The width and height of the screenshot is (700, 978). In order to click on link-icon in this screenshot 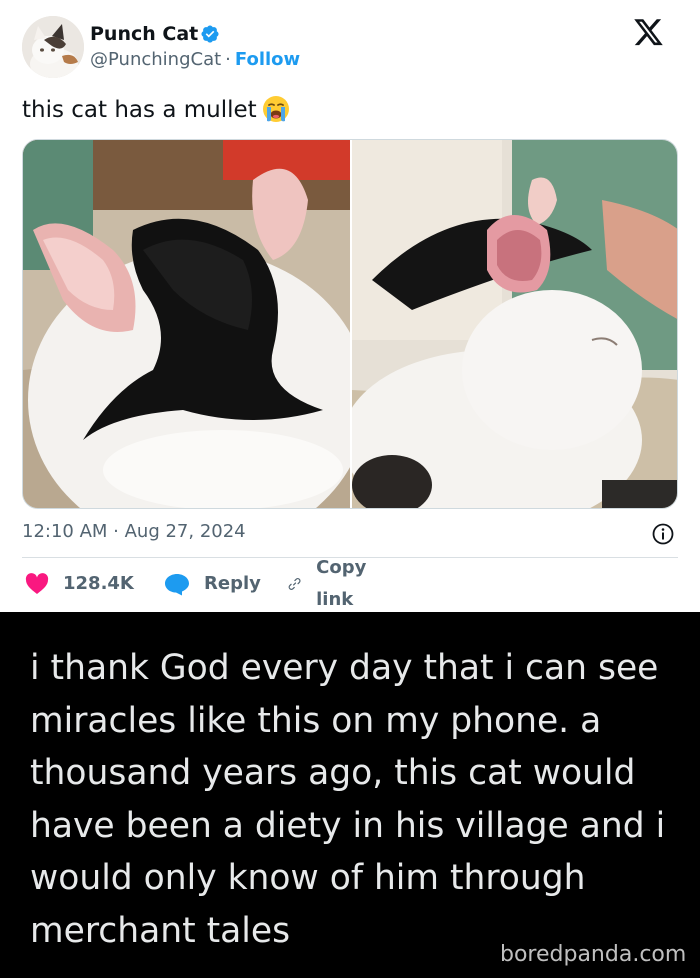, I will do `click(294, 584)`.